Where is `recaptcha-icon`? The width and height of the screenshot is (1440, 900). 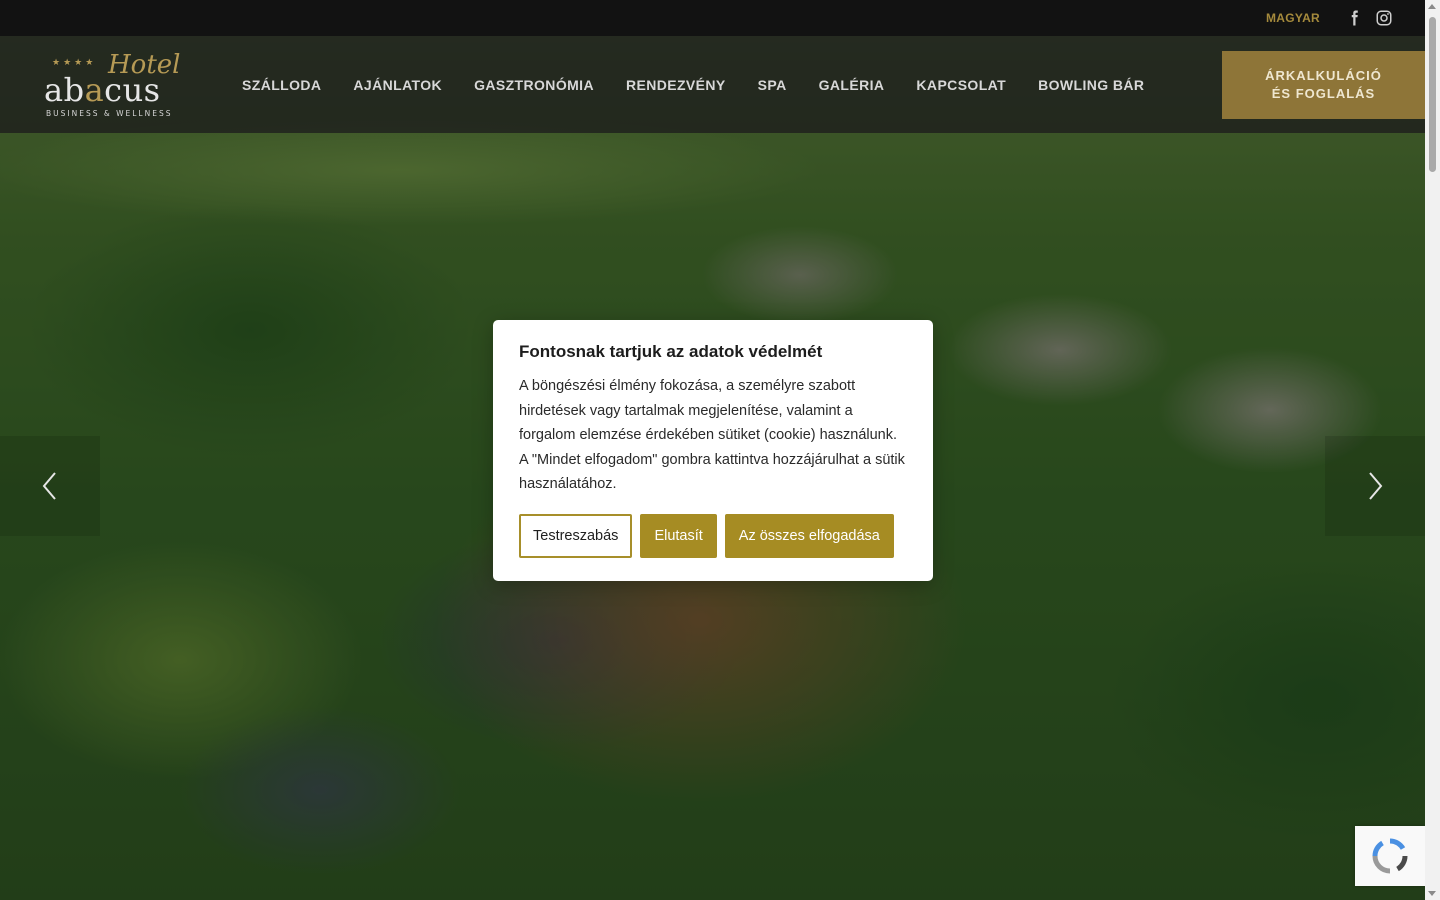
recaptcha-icon is located at coordinates (1390, 856).